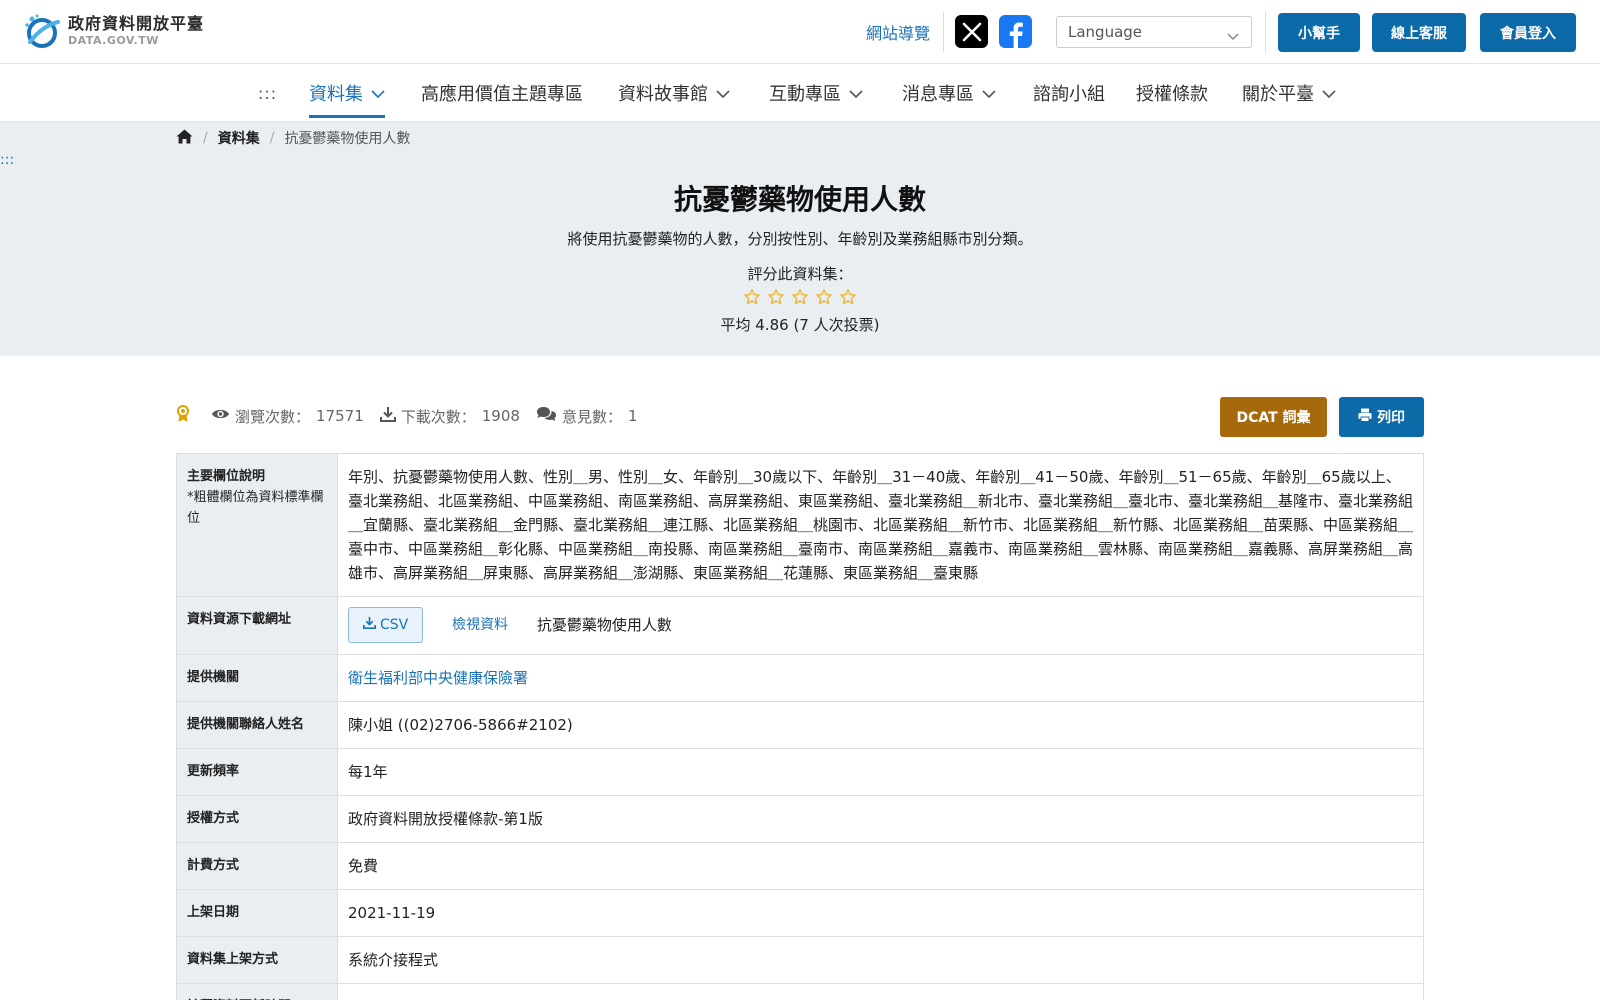  I want to click on dataset-description: 將使用抗憂鬱藥物的人數，分別按性別、年齡別及業務組縣市別分類。, so click(800, 239).